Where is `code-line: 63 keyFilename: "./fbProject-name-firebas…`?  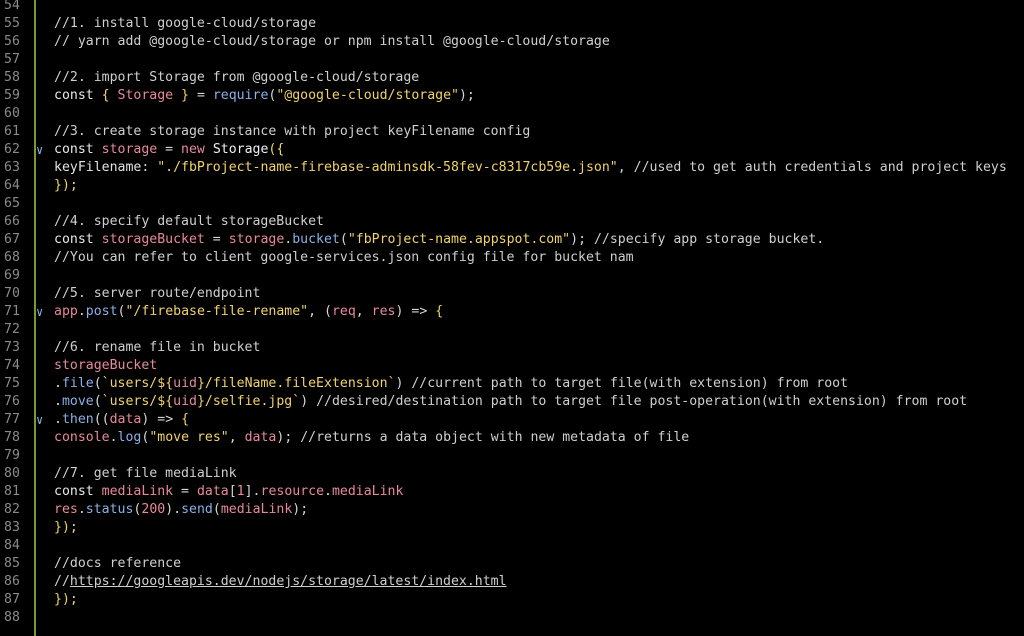 code-line: 63 keyFilename: "./fbProject-name-firebas… is located at coordinates (512, 168).